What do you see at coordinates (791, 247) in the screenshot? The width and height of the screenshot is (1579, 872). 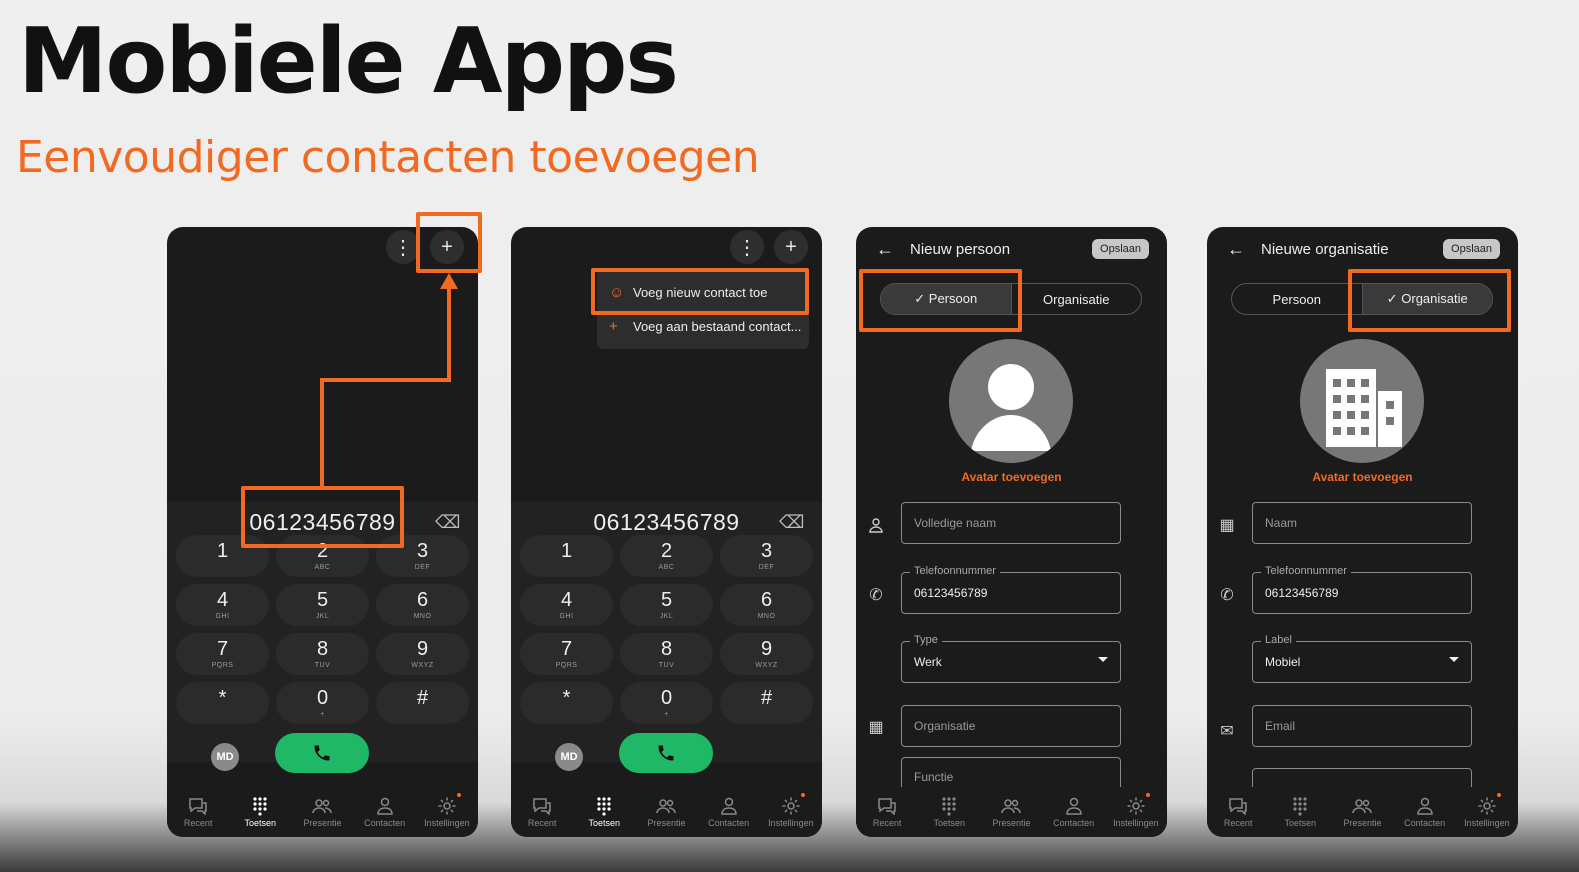 I see `add-contact-plus-icon: +` at bounding box center [791, 247].